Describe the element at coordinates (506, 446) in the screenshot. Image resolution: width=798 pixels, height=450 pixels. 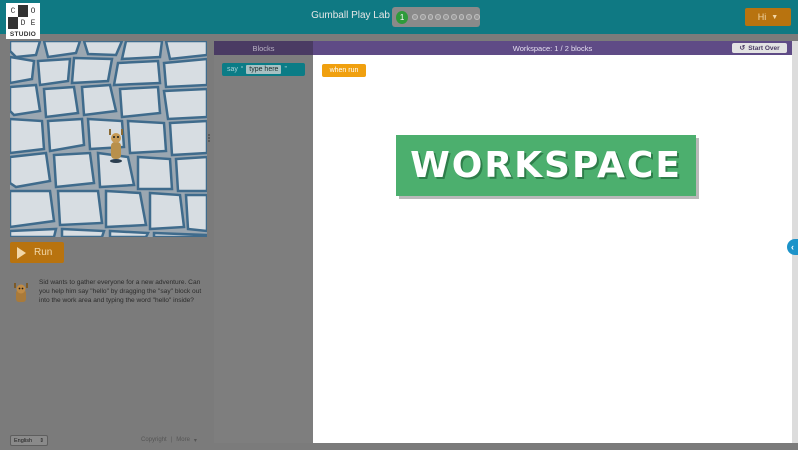
I see `bottom-strip` at that location.